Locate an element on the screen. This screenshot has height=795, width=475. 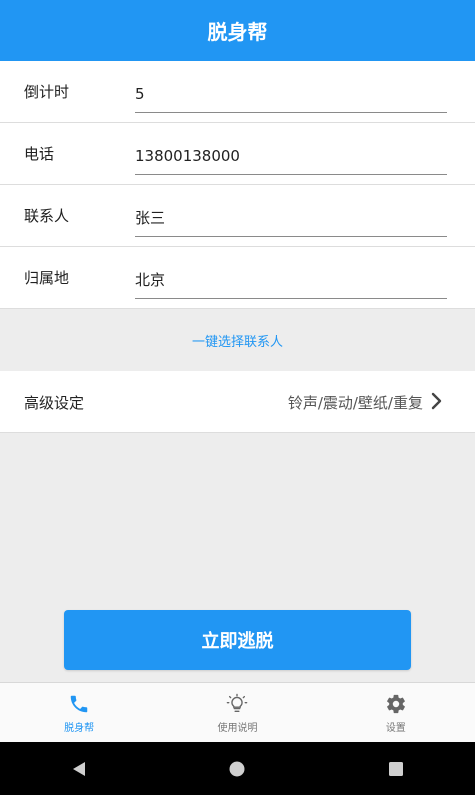
phone-label: 电话 is located at coordinates (39, 154).